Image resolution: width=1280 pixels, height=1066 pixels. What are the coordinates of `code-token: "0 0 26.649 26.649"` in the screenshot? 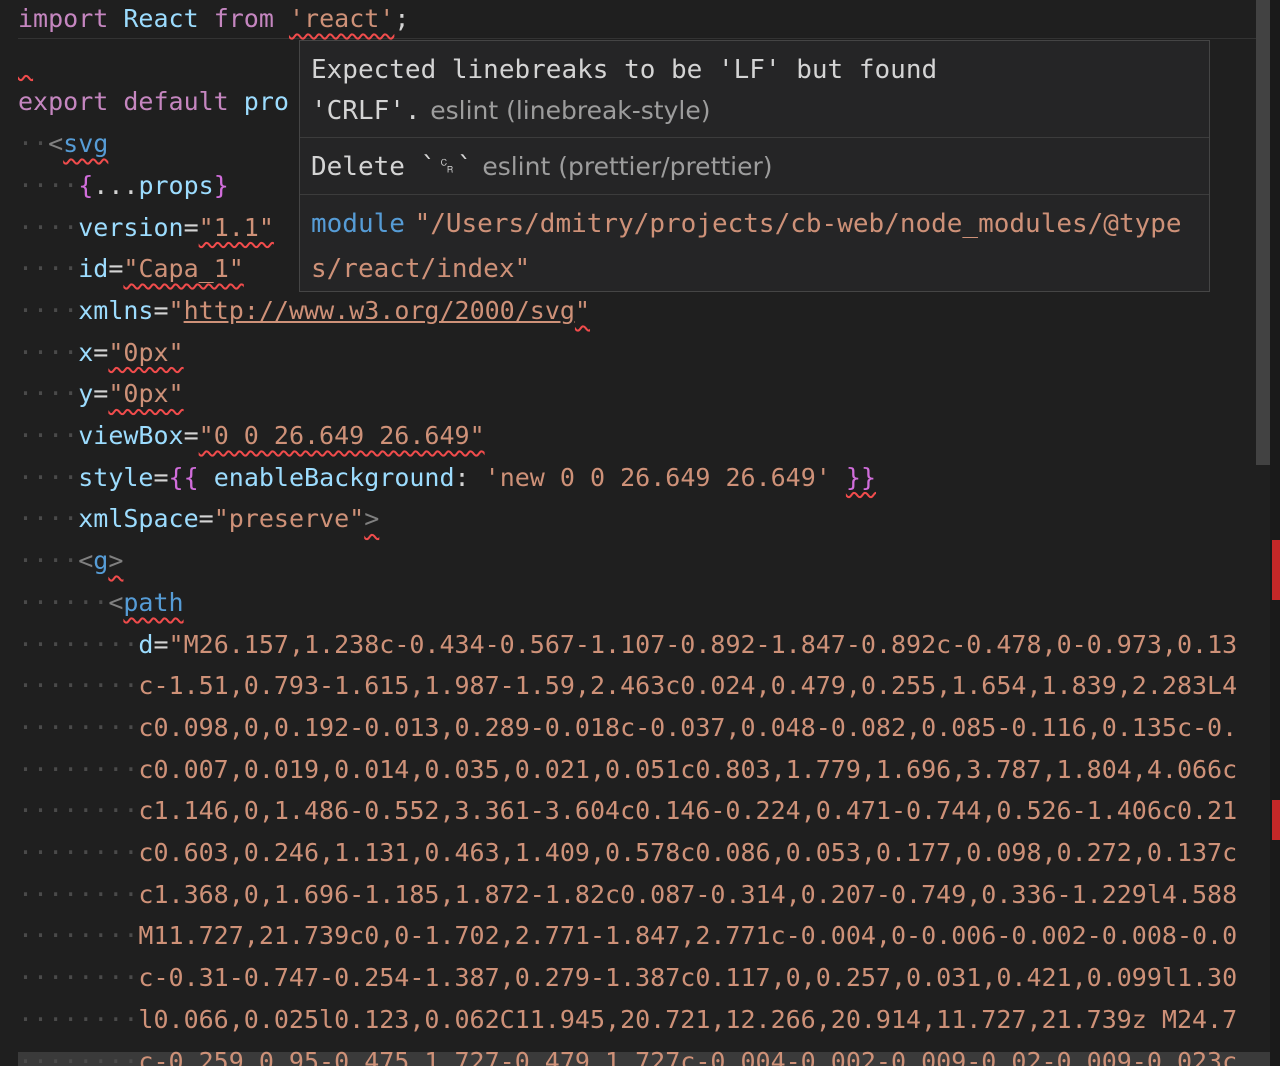 It's located at (341, 435).